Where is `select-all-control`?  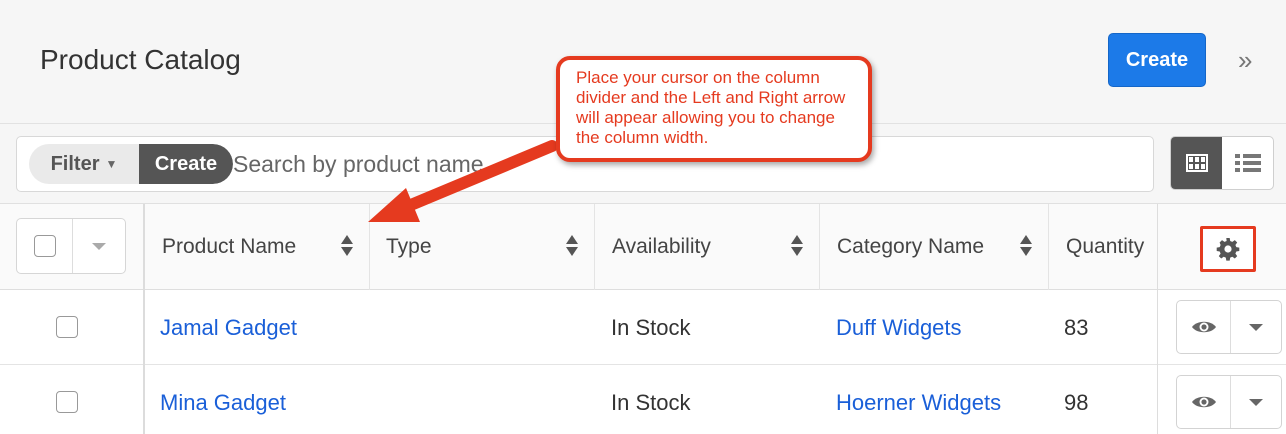 select-all-control is located at coordinates (71, 246).